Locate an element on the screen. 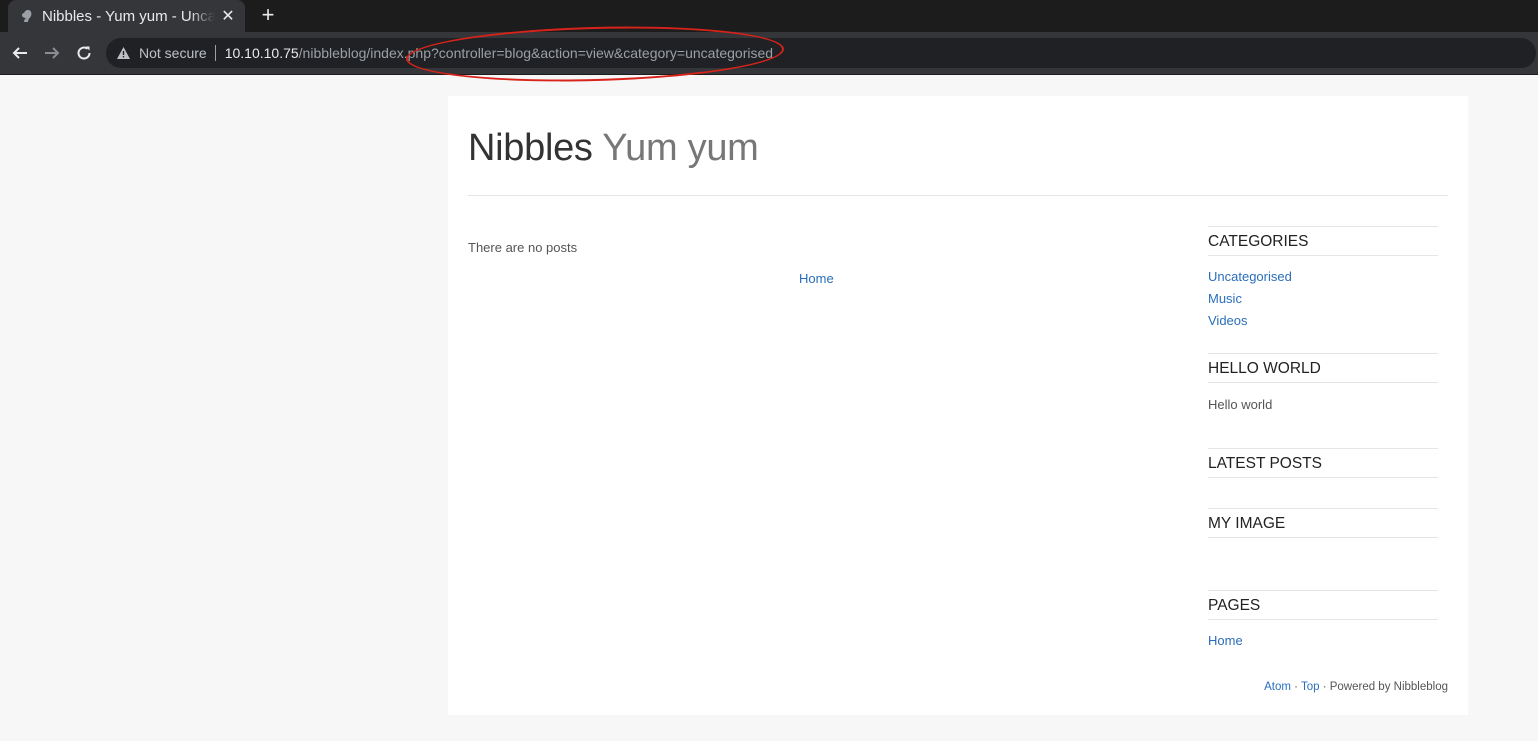  browser-tabstrip: Nibbles - Yum yum - Uncategorised ✕ + is located at coordinates (769, 16).